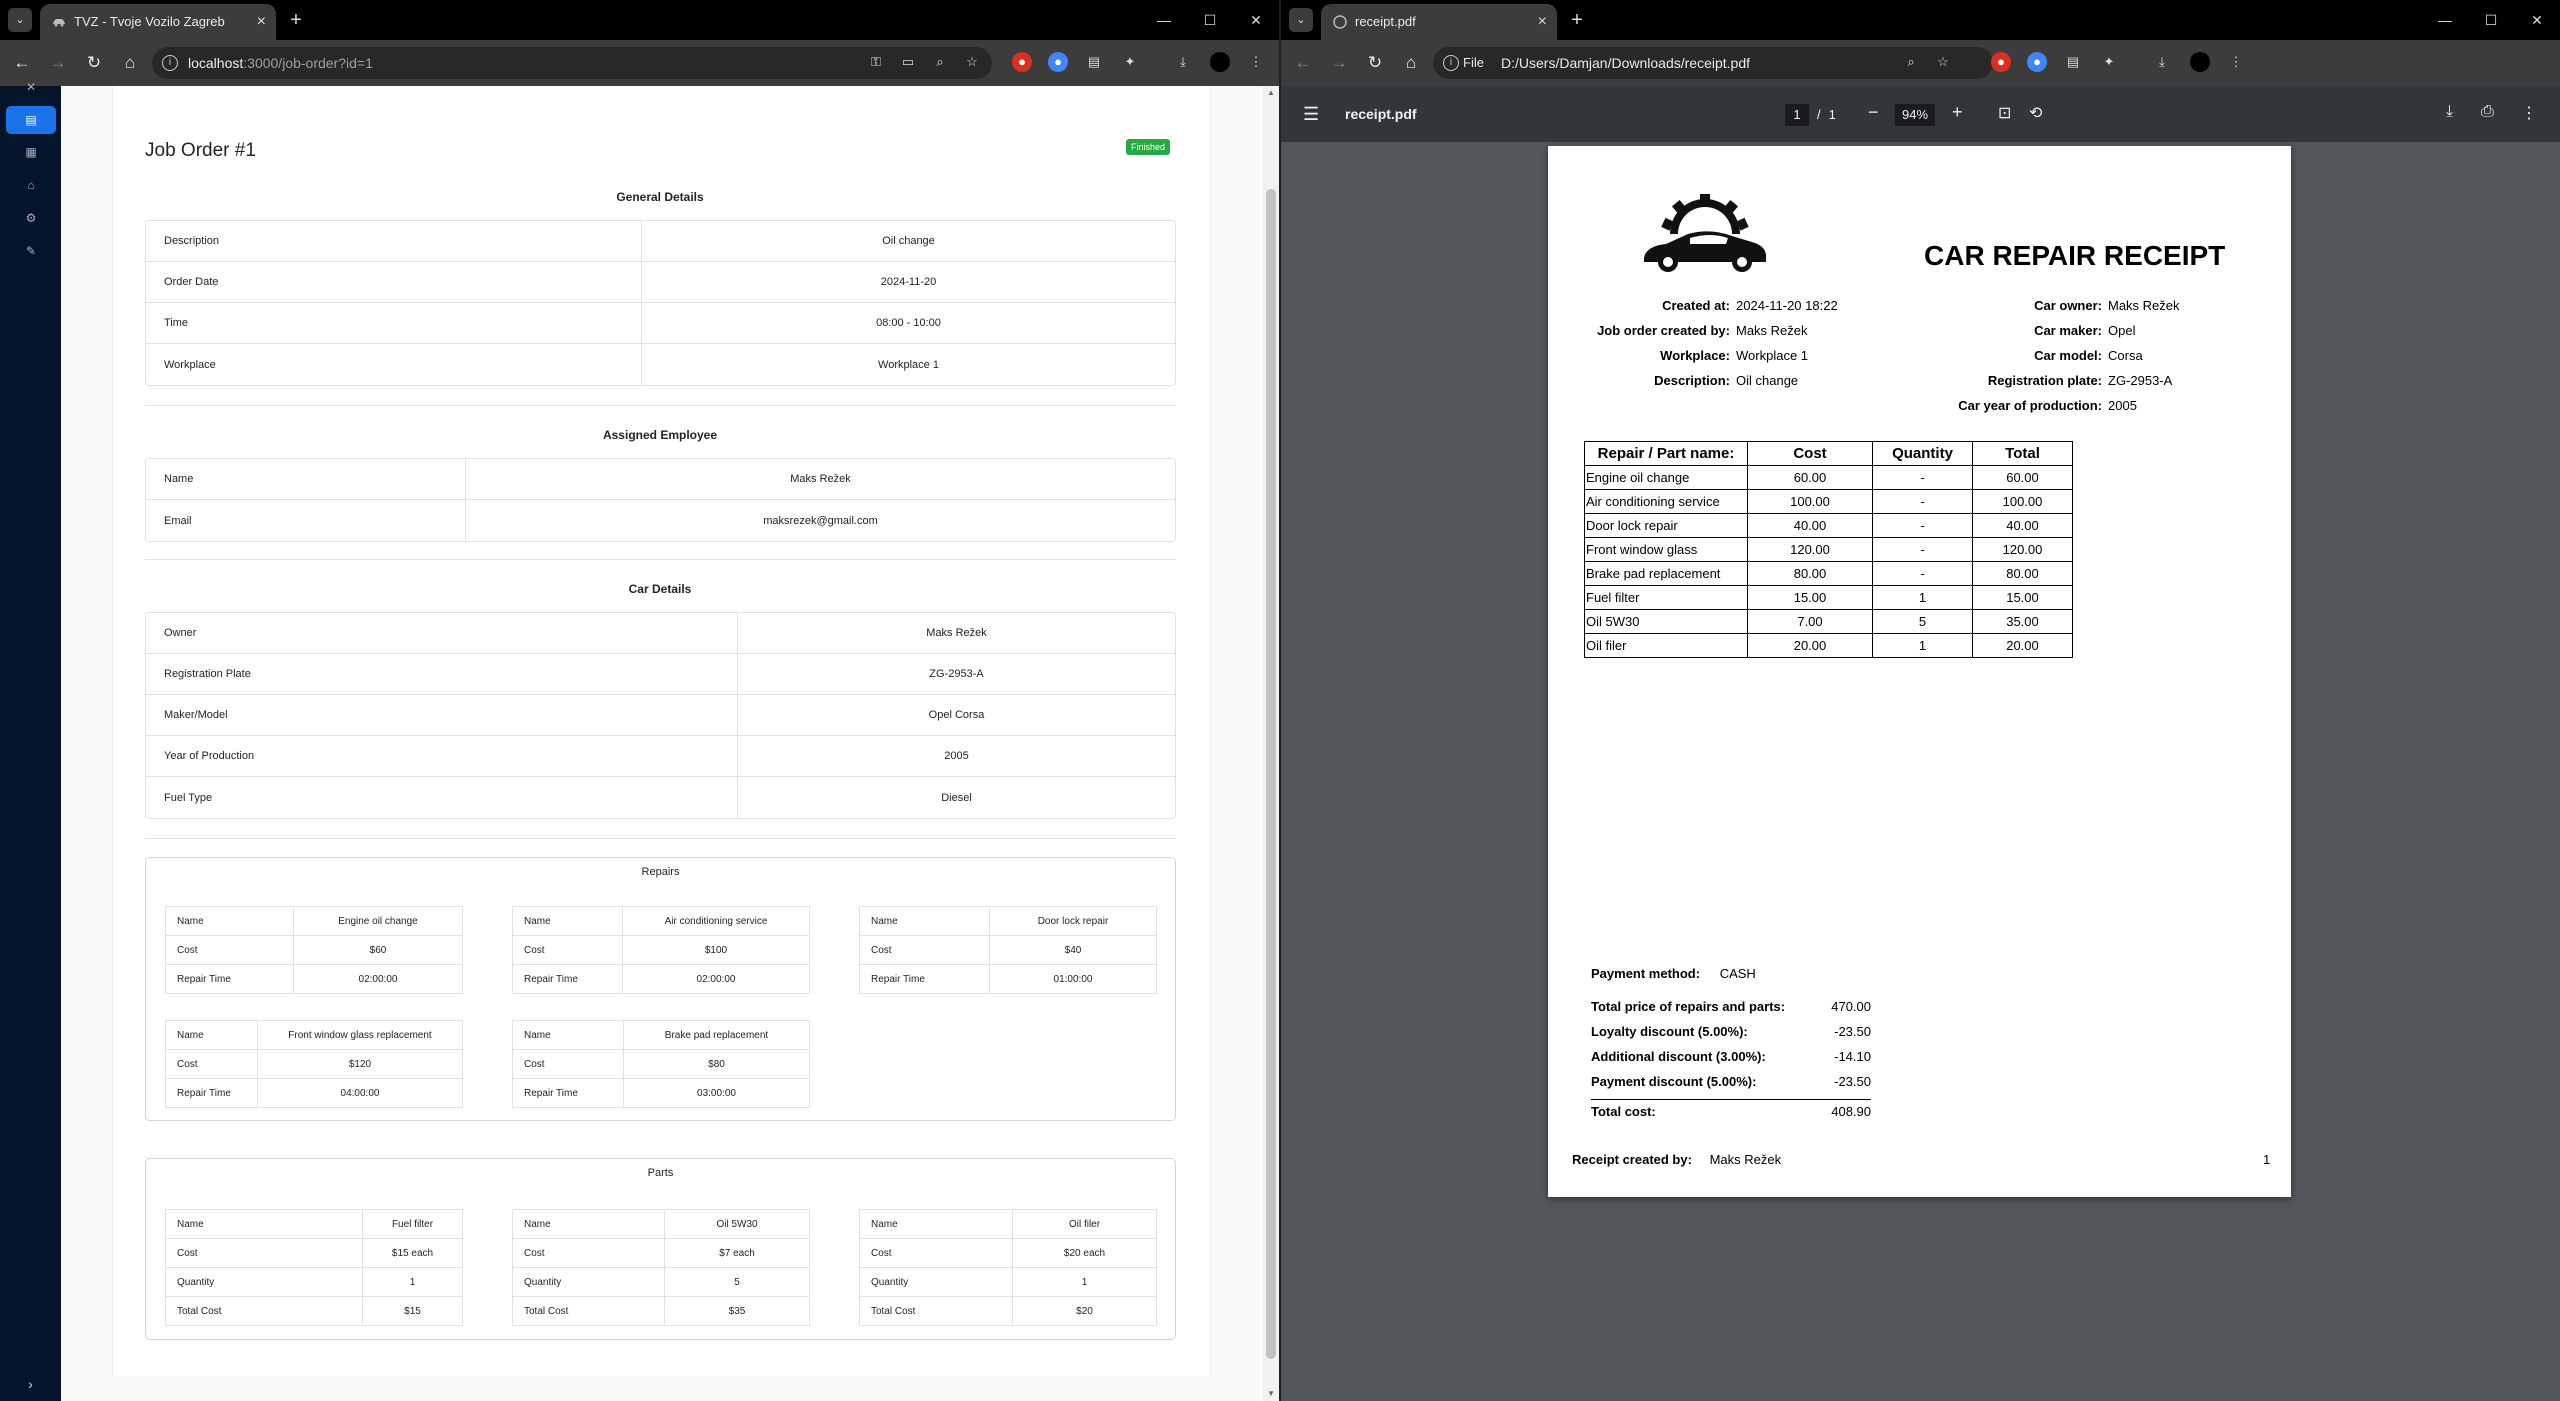 This screenshot has width=2560, height=1401. What do you see at coordinates (1920, 20) in the screenshot?
I see `tab-strip: ⌄ receipt.pdf × + — ☐ ✕` at bounding box center [1920, 20].